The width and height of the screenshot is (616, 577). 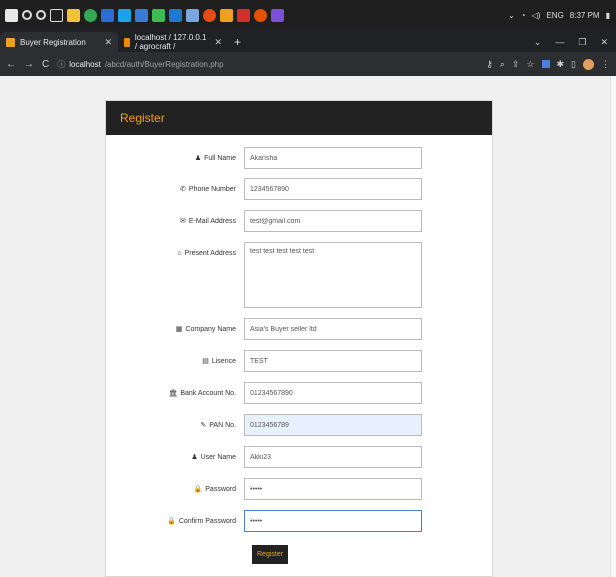 I want to click on licence-input, so click(x=333, y=361).